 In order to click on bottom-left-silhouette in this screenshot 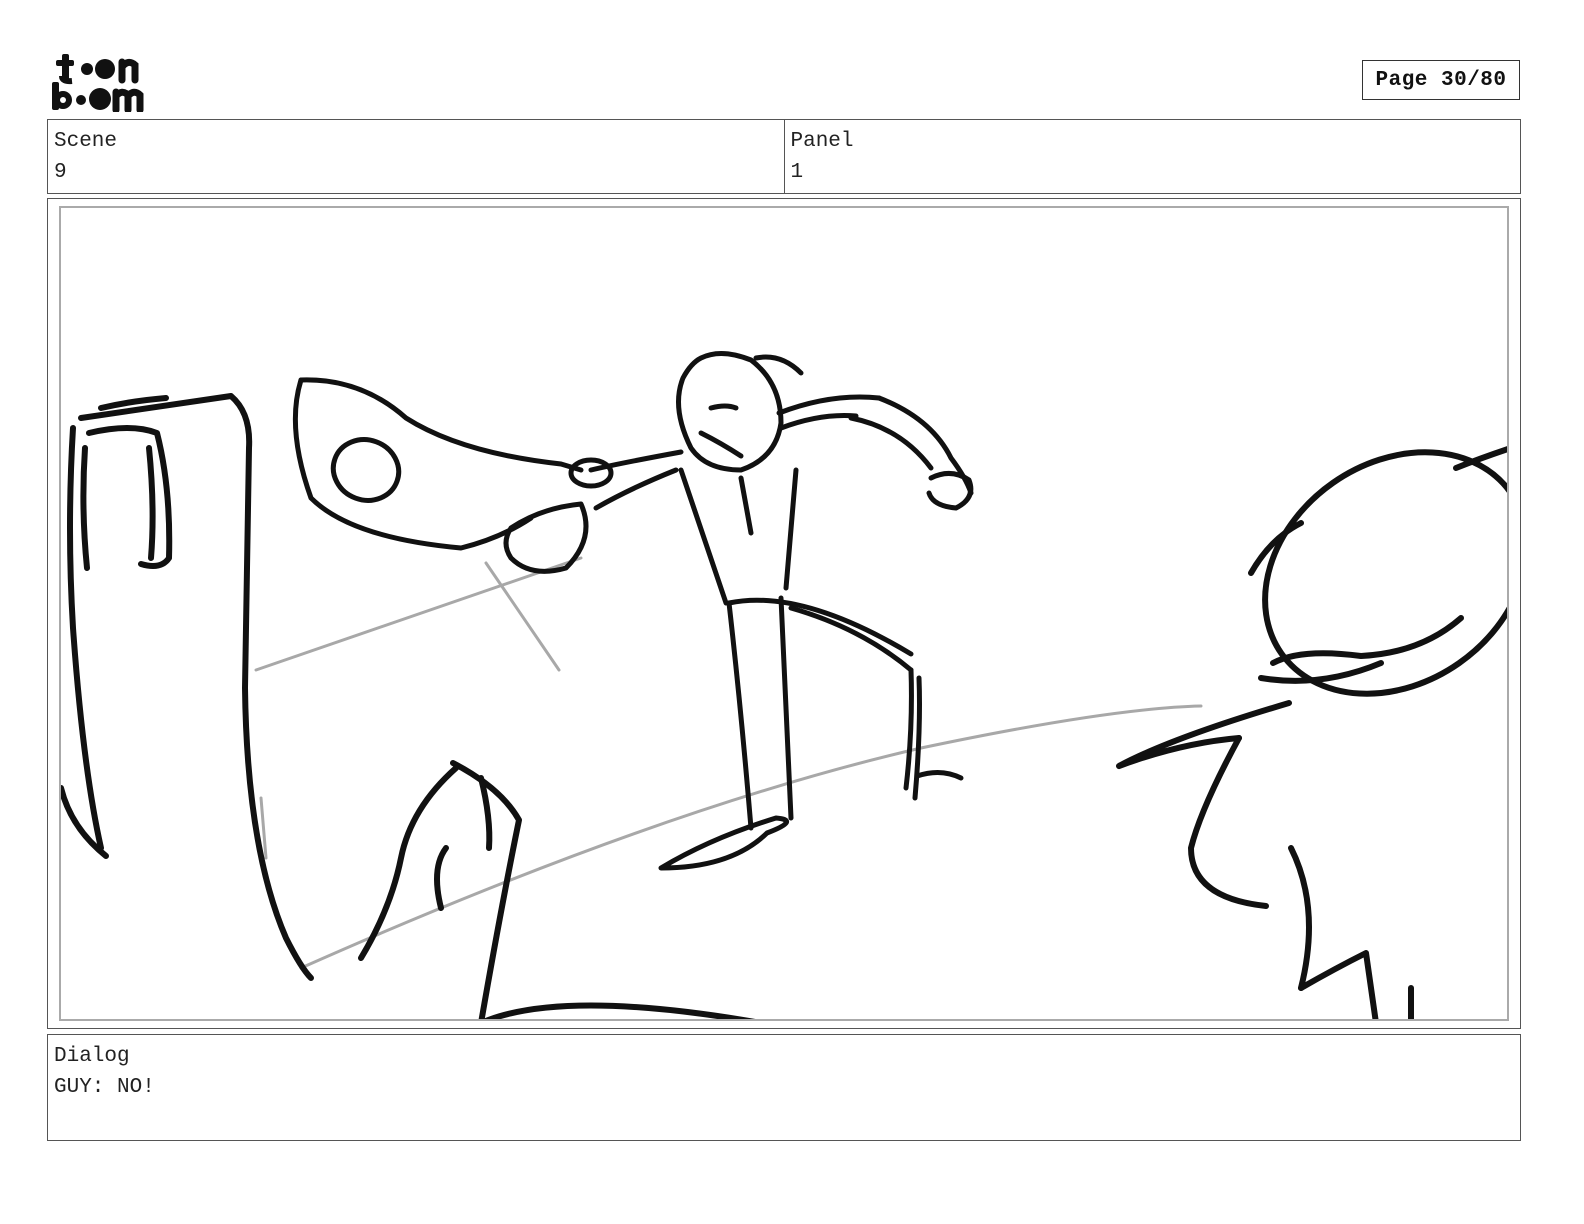, I will do `click(557, 889)`.